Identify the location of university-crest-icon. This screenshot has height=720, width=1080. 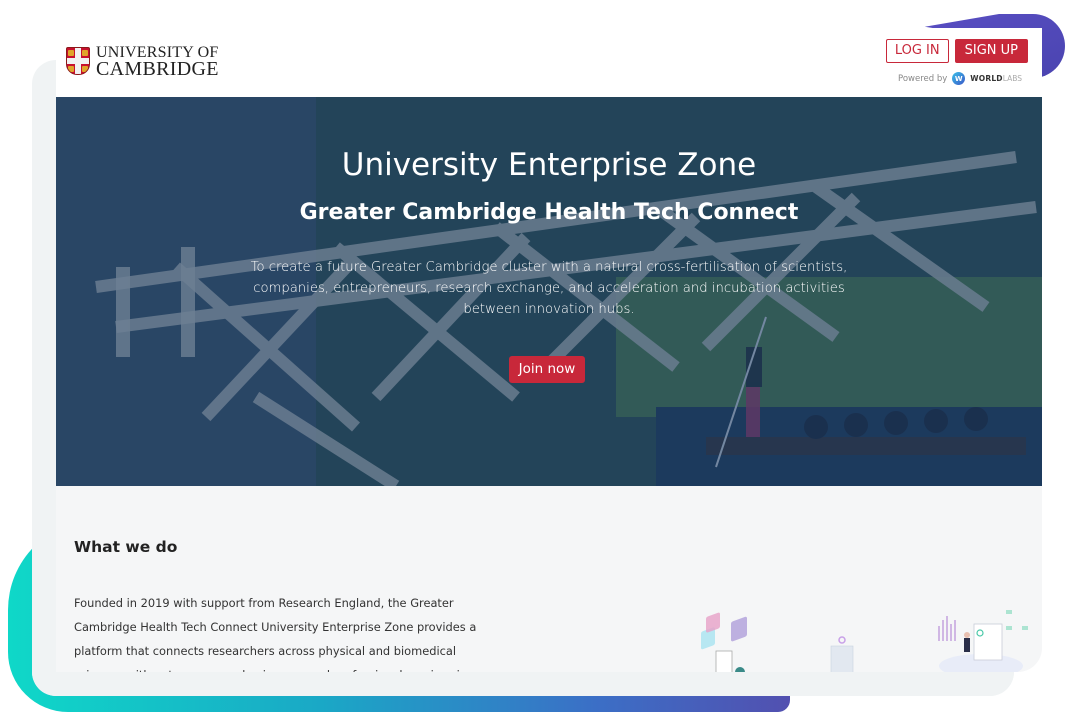
(78, 61).